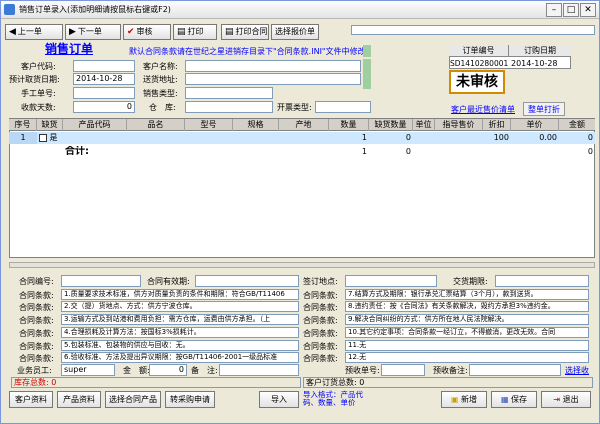 This screenshot has width=600, height=424. I want to click on clause-1-field: 1.质量要求技术标准，供方对质量负责的条件和期限：符合GB/T11406, so click(180, 294).